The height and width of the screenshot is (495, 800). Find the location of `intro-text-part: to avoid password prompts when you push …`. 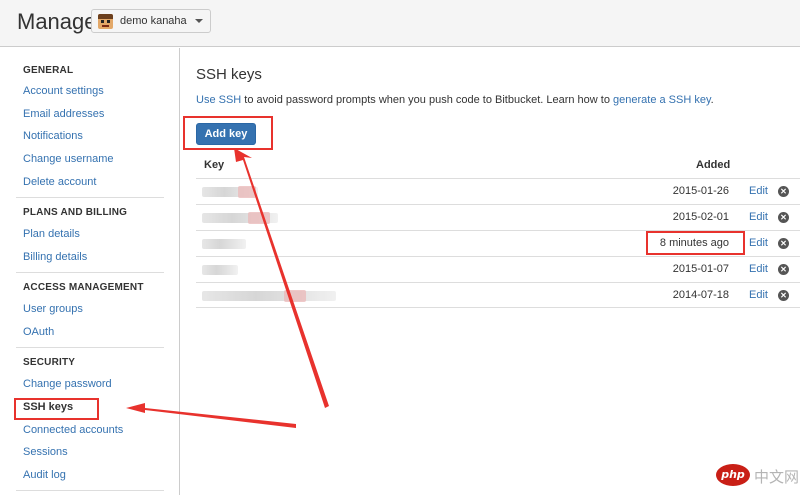

intro-text-part: to avoid password prompts when you push … is located at coordinates (427, 100).